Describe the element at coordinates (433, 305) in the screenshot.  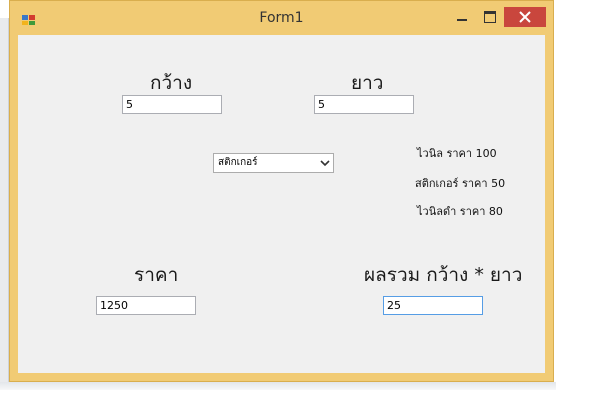
I see `total-input: 25` at that location.